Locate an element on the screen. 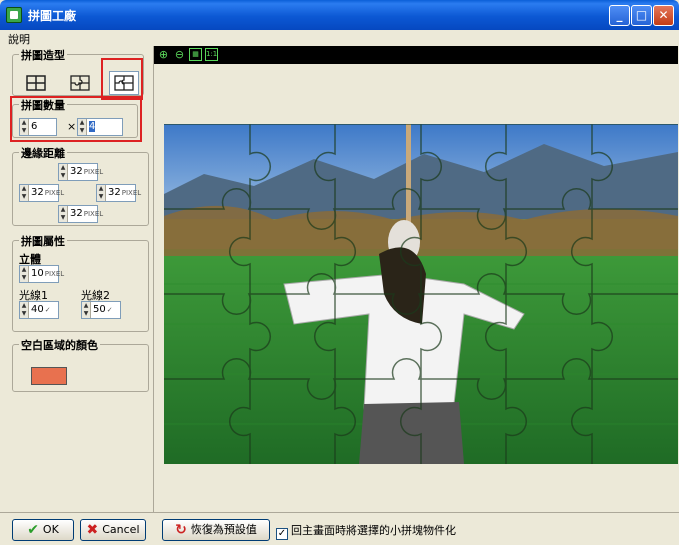 This screenshot has width=679, height=545. reset-defaults-button: ↻ 恢復為預設值 is located at coordinates (216, 530).